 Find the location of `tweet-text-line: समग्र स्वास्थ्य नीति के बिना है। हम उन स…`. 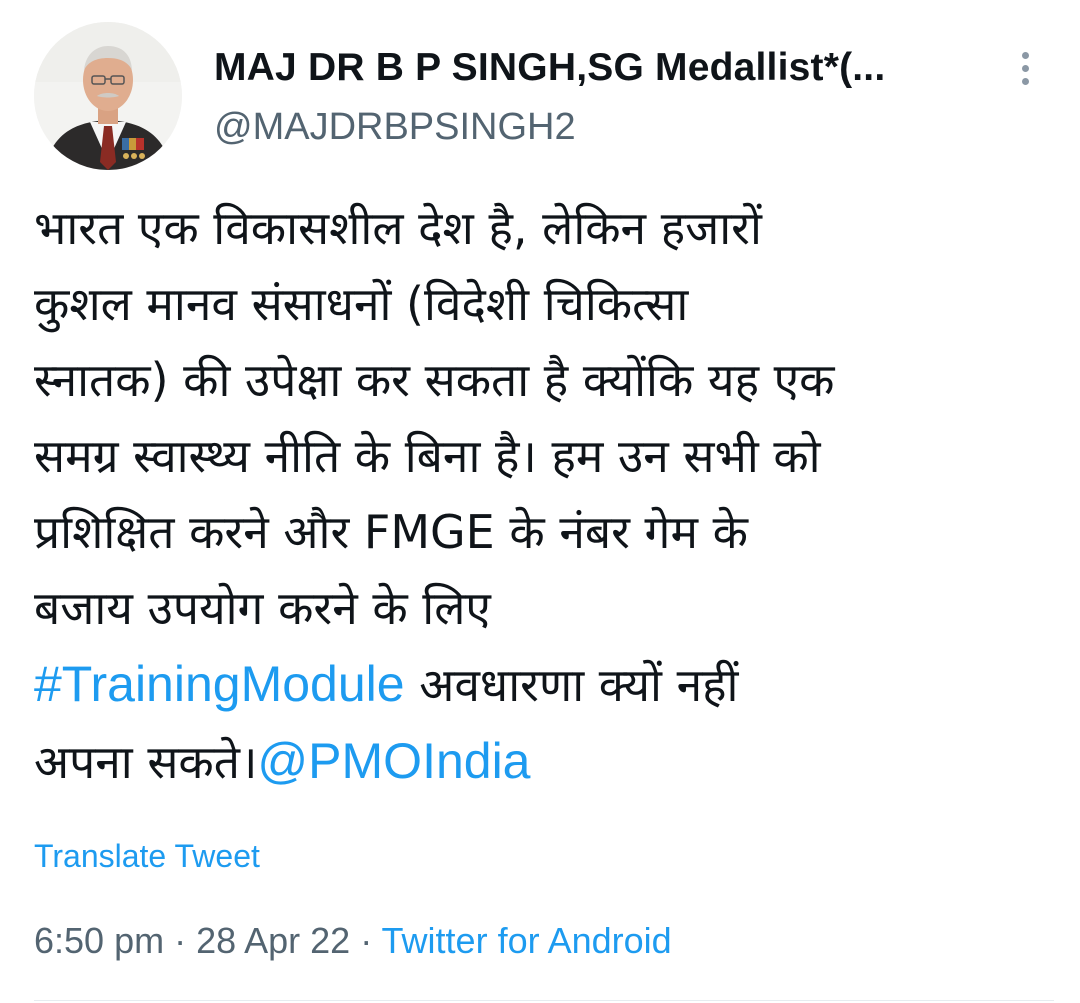

tweet-text-line: समग्र स्वास्थ्य नीति के बिना है। हम उन स… is located at coordinates (427, 456).